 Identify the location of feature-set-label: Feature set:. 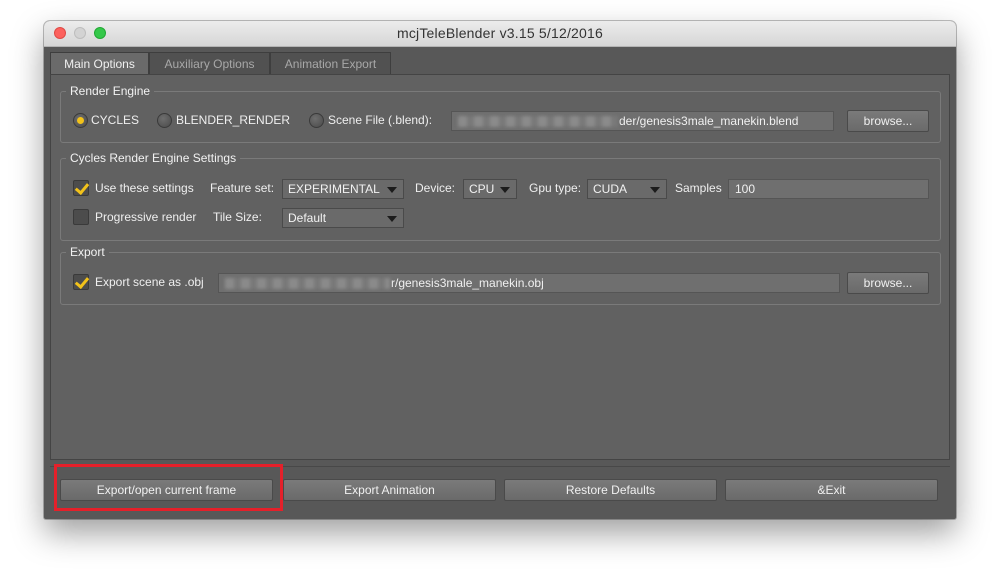
(242, 188).